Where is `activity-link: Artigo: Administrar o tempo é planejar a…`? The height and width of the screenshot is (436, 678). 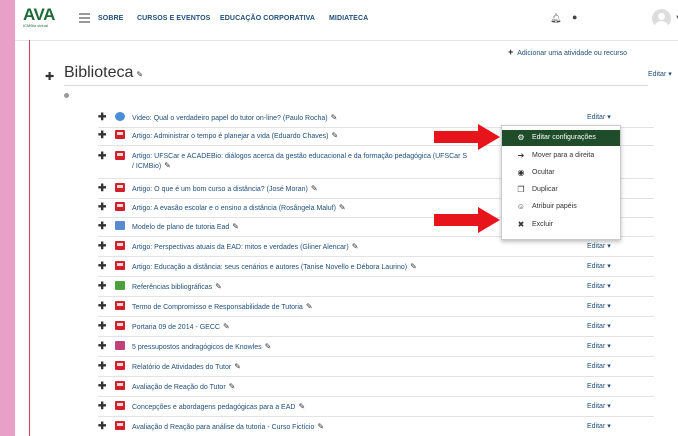 activity-link: Artigo: Administrar o tempo é planejar a… is located at coordinates (235, 136).